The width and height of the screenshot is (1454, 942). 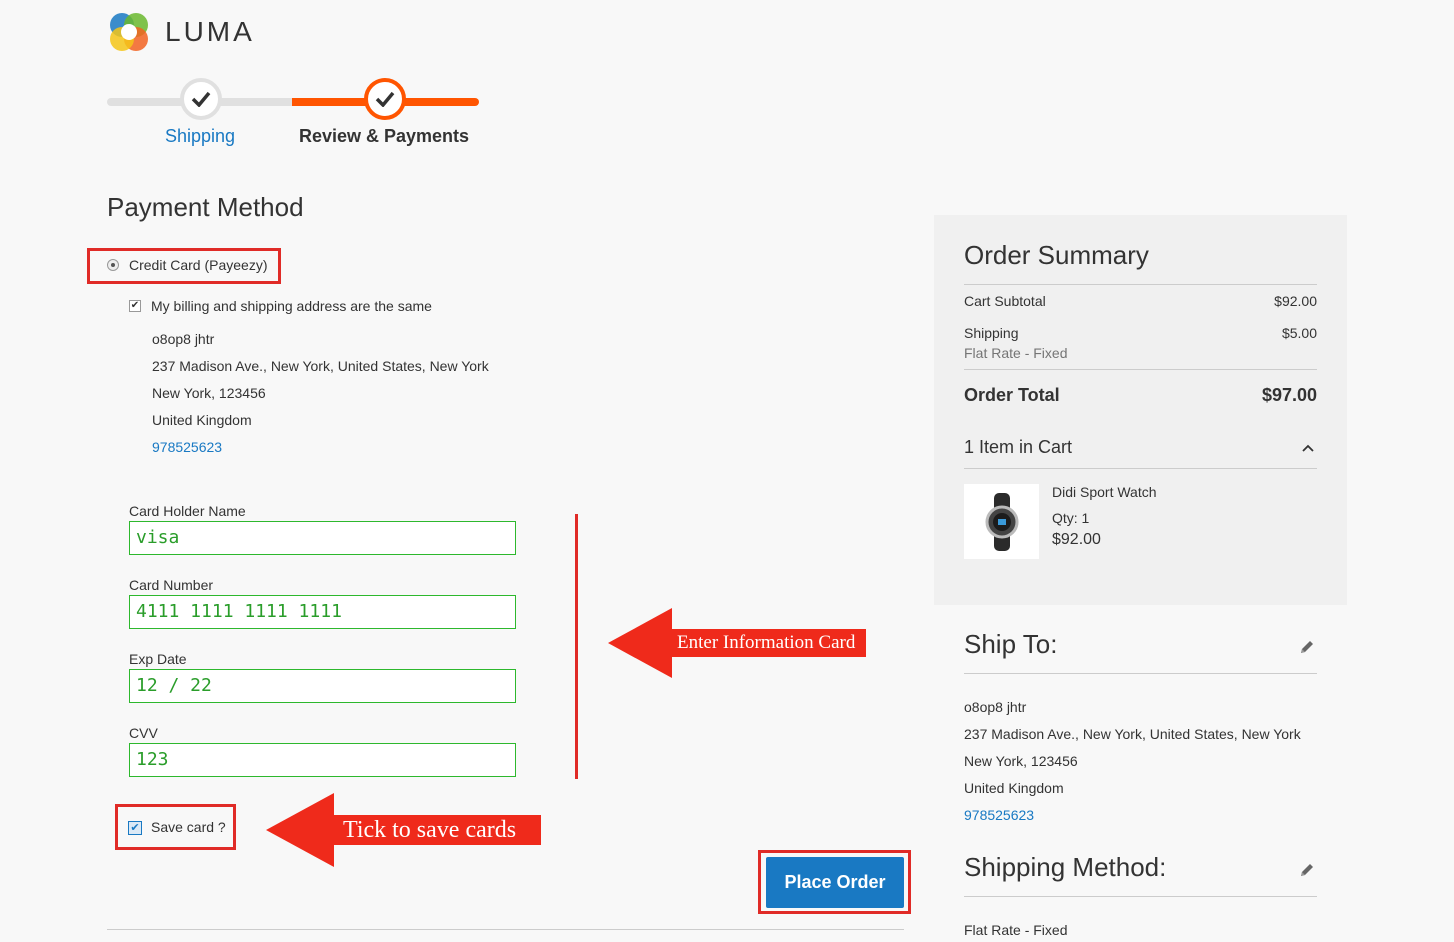 I want to click on cvv-input: 123, so click(x=322, y=760).